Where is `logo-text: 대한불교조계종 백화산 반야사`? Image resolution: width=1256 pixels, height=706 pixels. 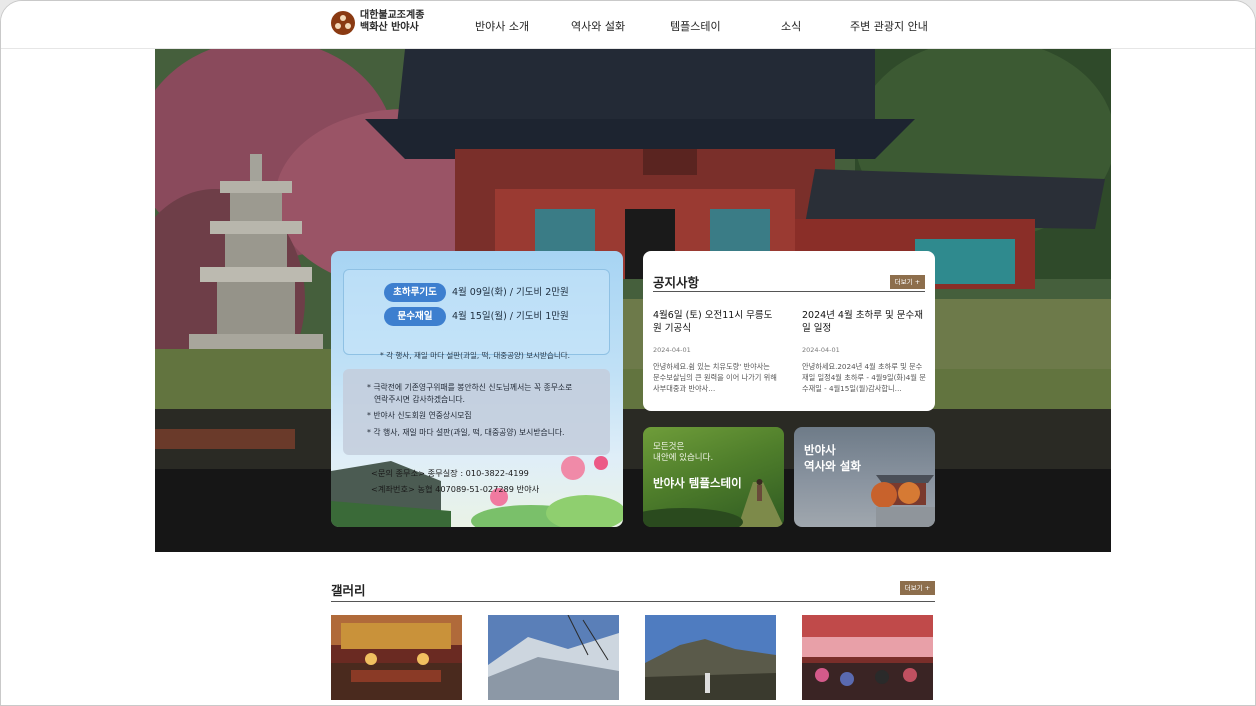
logo-text: 대한불교조계종 백화산 반야사 is located at coordinates (392, 22).